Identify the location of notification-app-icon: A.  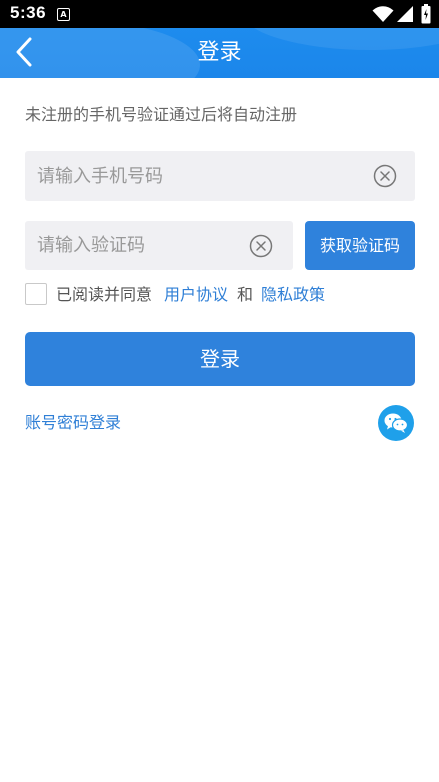
(63, 14).